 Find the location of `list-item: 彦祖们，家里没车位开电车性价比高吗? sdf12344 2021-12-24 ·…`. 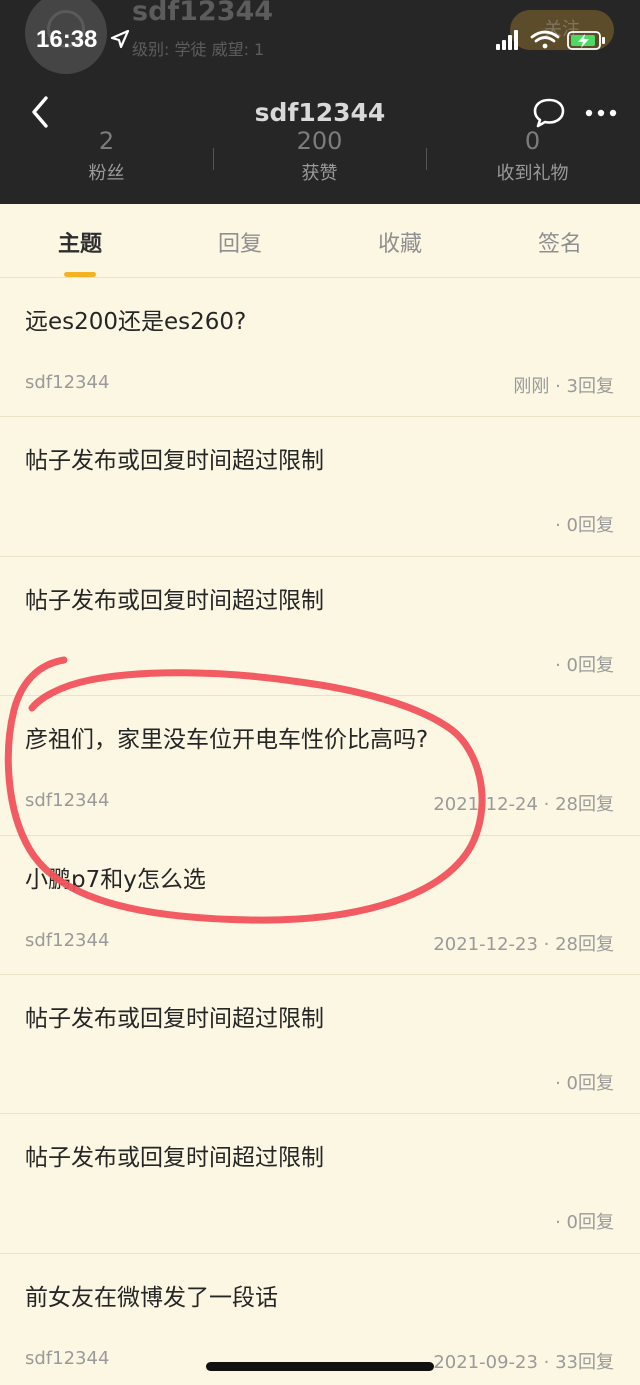

list-item: 彦祖们，家里没车位开电车性价比高吗? sdf12344 2021-12-24 ·… is located at coordinates (320, 766).